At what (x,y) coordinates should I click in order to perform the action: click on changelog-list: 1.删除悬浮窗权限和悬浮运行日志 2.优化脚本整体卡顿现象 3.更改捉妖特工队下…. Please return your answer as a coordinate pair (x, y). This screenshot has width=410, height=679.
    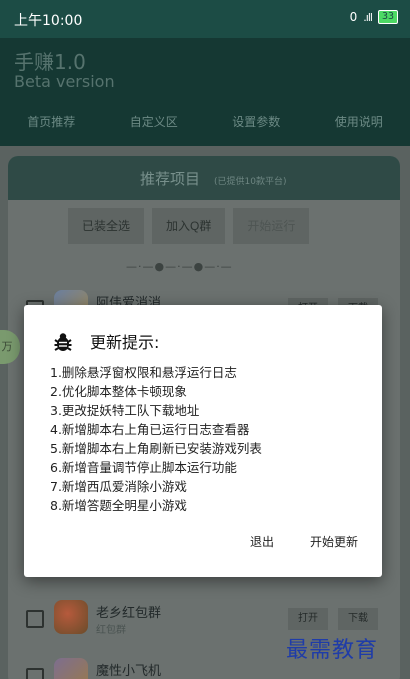
    Looking at the image, I should click on (156, 439).